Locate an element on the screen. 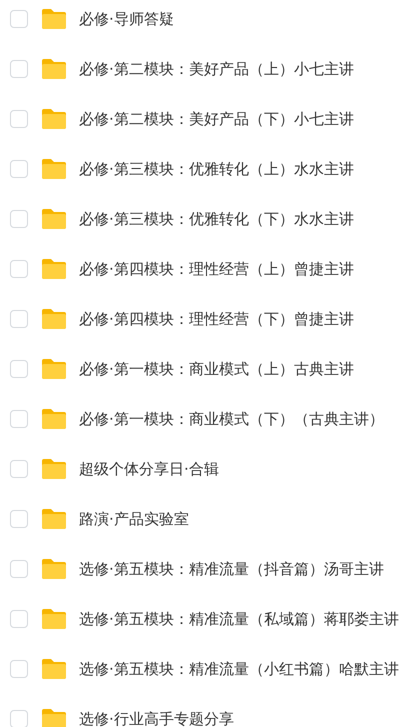 Image resolution: width=416 pixels, height=727 pixels. folder-name: 必修·第一模块：商业模式（上）古典主讲 is located at coordinates (216, 369).